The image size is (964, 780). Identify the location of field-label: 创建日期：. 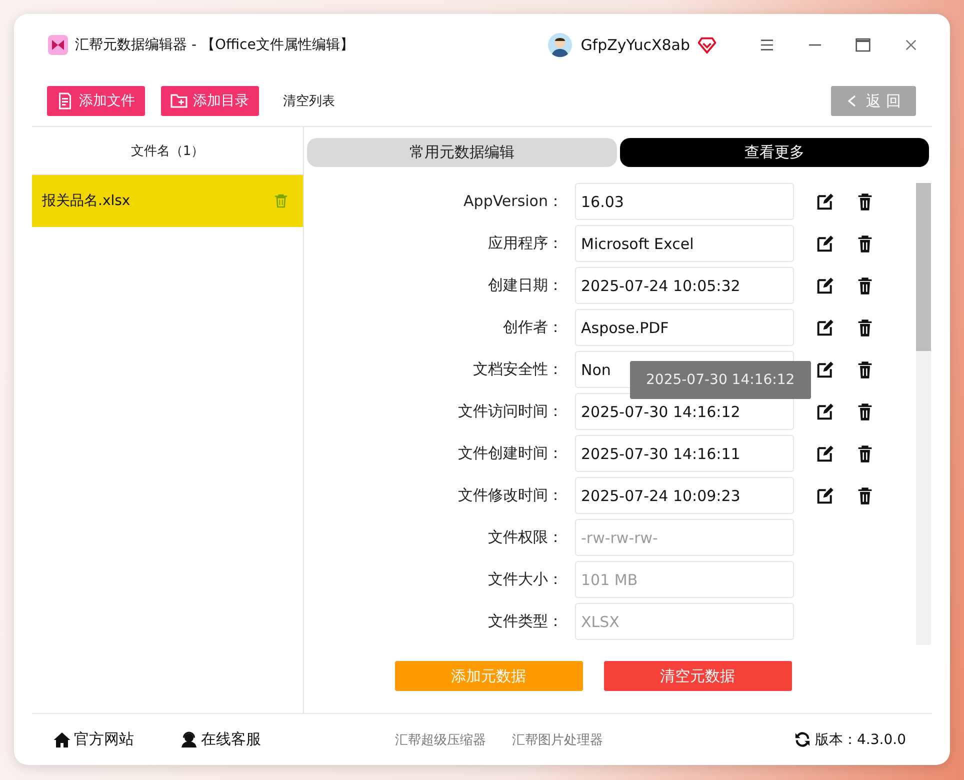
(525, 285).